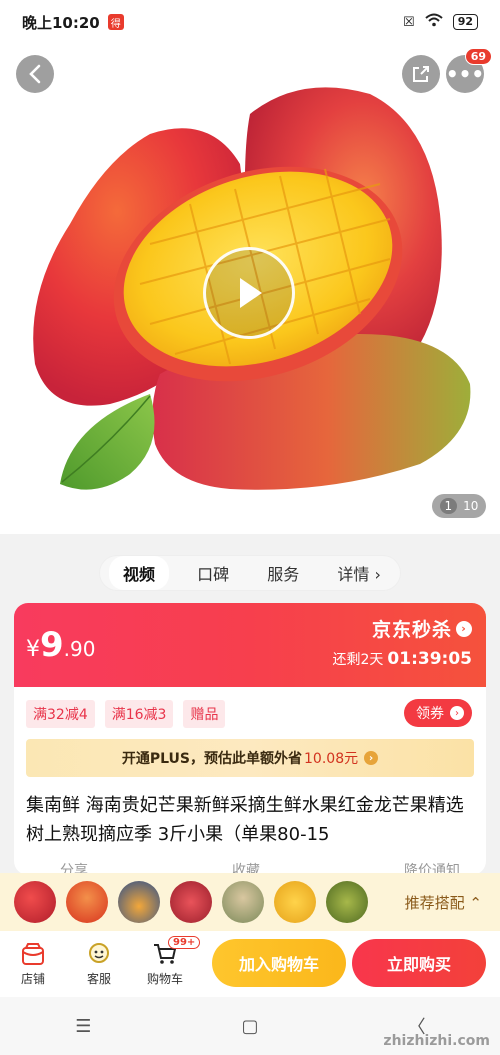 Image resolution: width=500 pixels, height=1055 pixels. Describe the element at coordinates (184, 942) in the screenshot. I see `cart-count-badge: 99+` at that location.